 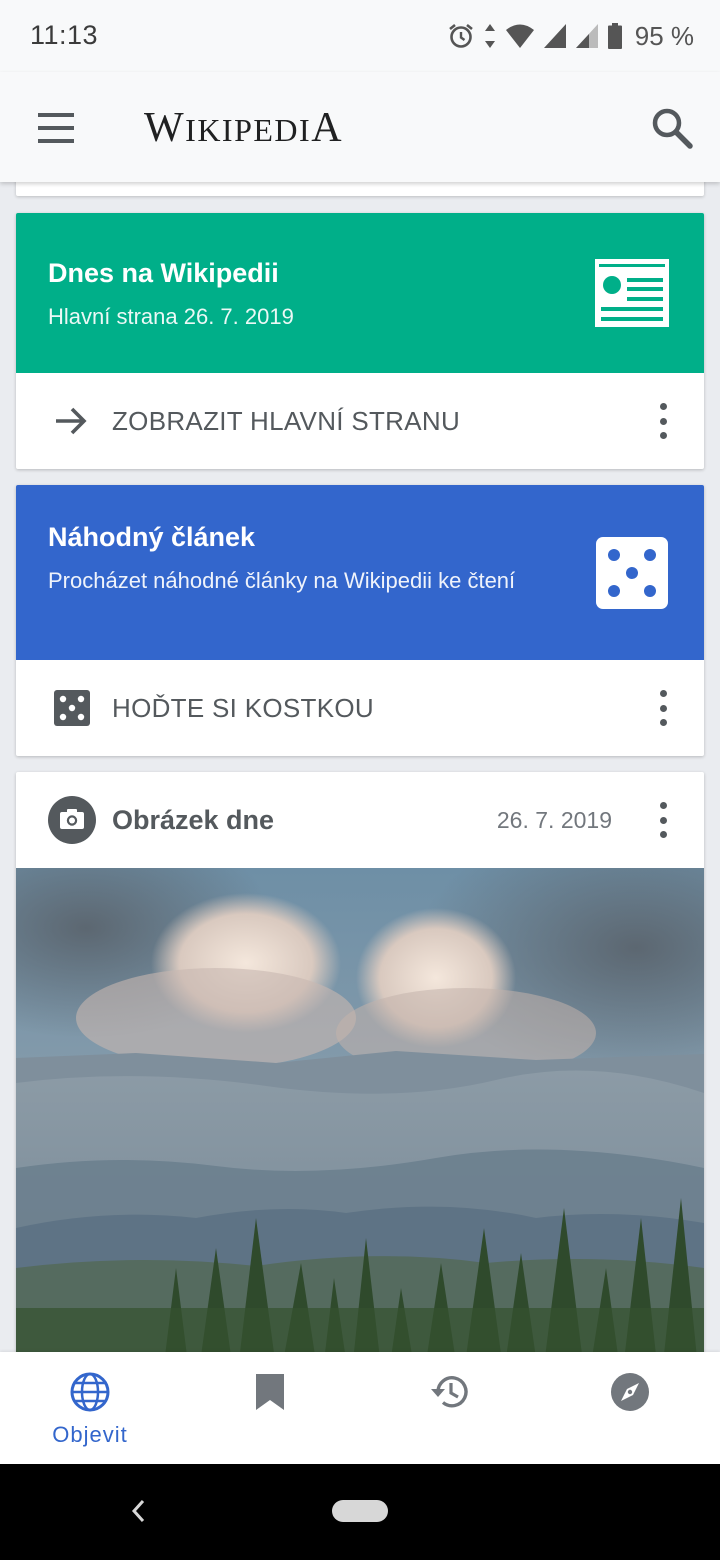 I want to click on picture-of-day-header: Obrázek dne 26. 7. 2019, so click(x=360, y=820).